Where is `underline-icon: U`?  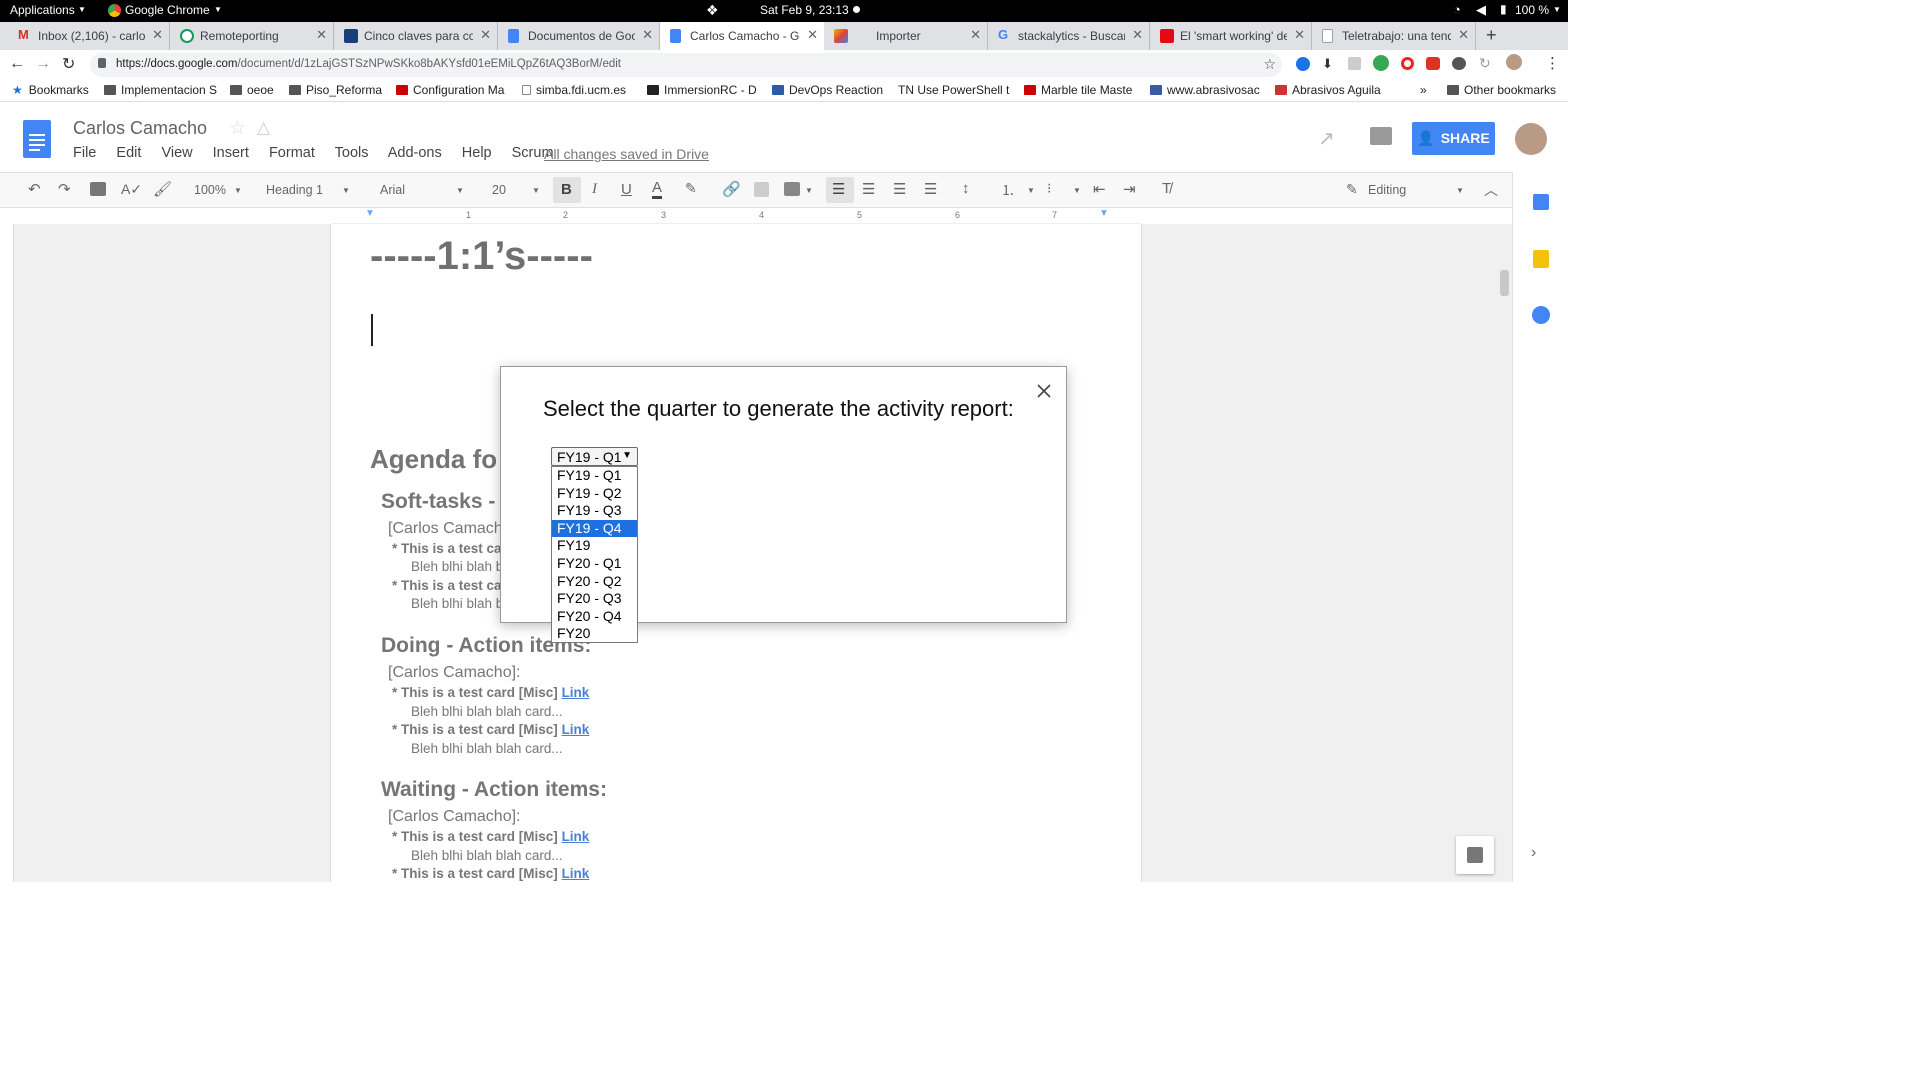
underline-icon: U is located at coordinates (626, 189).